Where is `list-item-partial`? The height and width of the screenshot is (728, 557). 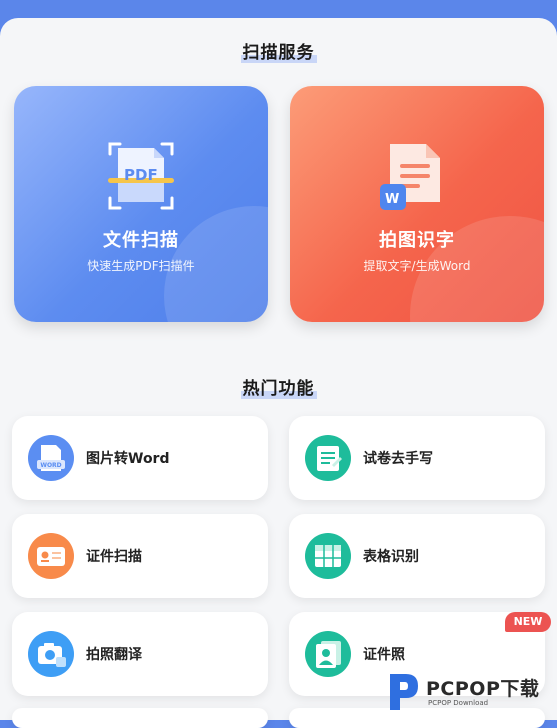
list-item-partial is located at coordinates (140, 718).